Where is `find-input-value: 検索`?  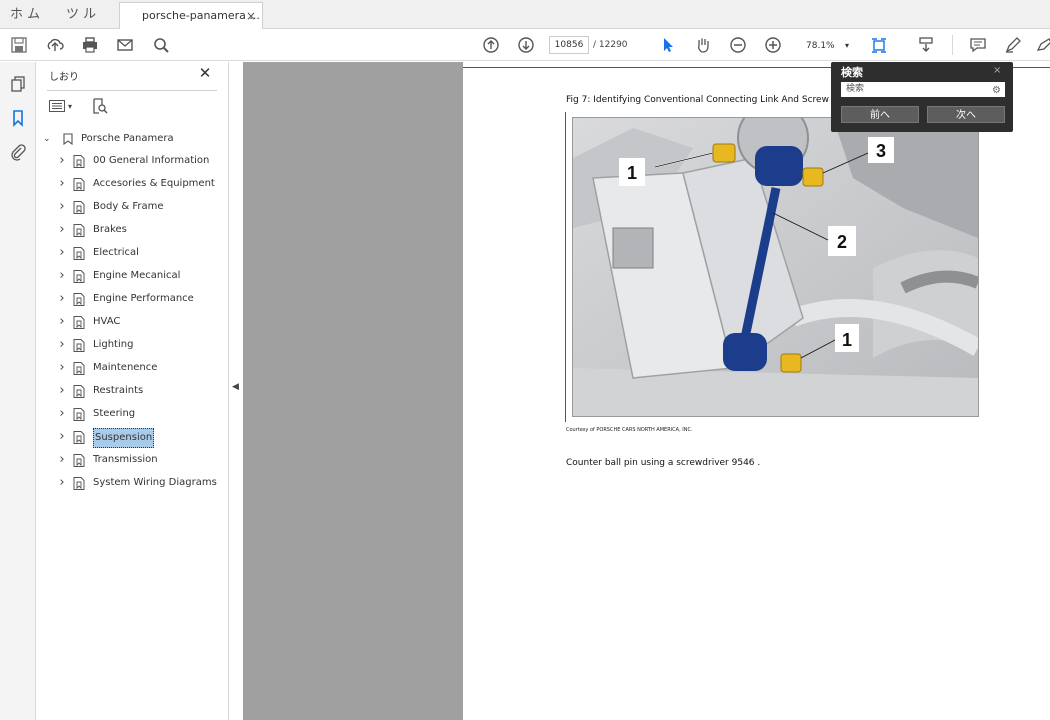
find-input-value: 検索 is located at coordinates (855, 89).